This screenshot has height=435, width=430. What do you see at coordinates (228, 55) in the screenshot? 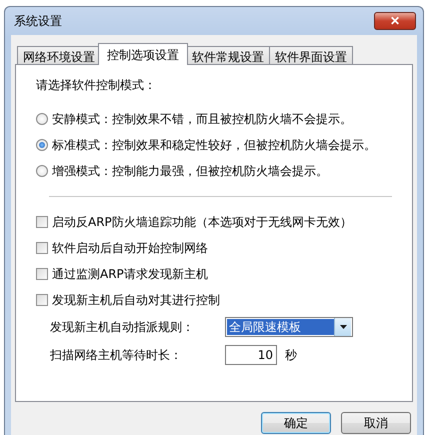
I see `tab: 软件常规设置` at bounding box center [228, 55].